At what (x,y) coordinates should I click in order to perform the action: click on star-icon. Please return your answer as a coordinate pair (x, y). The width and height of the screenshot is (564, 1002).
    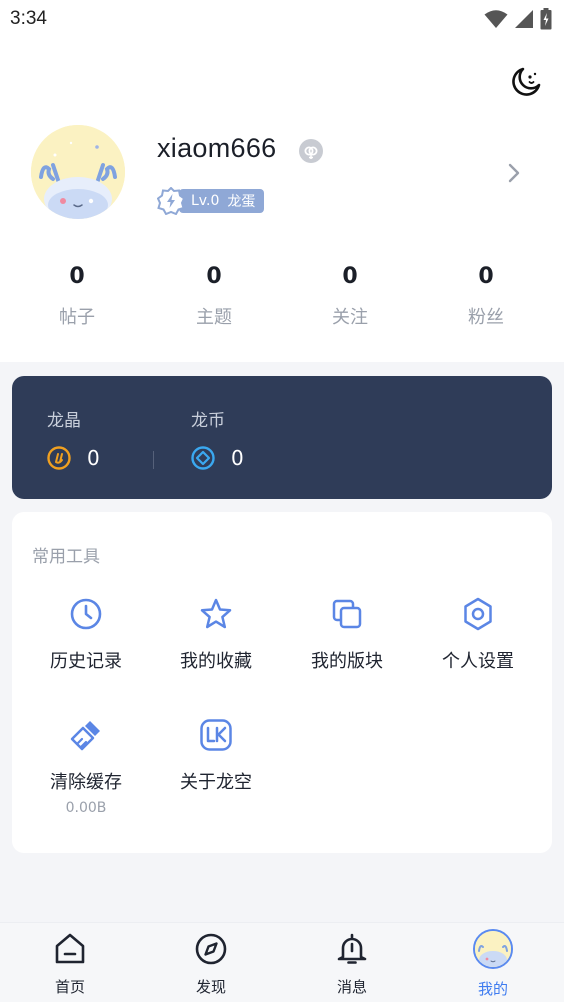
    Looking at the image, I should click on (216, 613).